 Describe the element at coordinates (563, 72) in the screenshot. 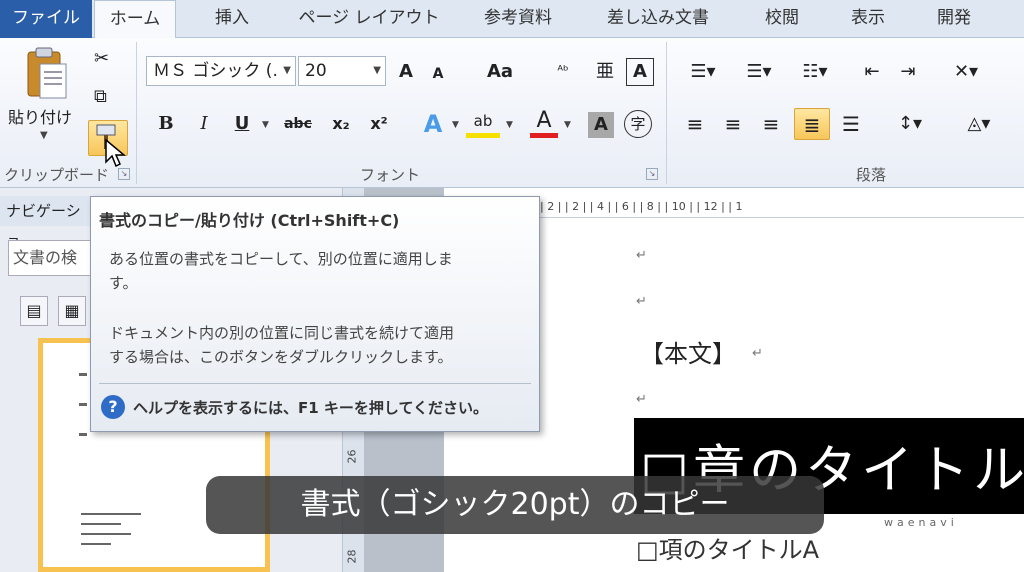

I see `clear-format-icon: ᴬᵇ` at that location.